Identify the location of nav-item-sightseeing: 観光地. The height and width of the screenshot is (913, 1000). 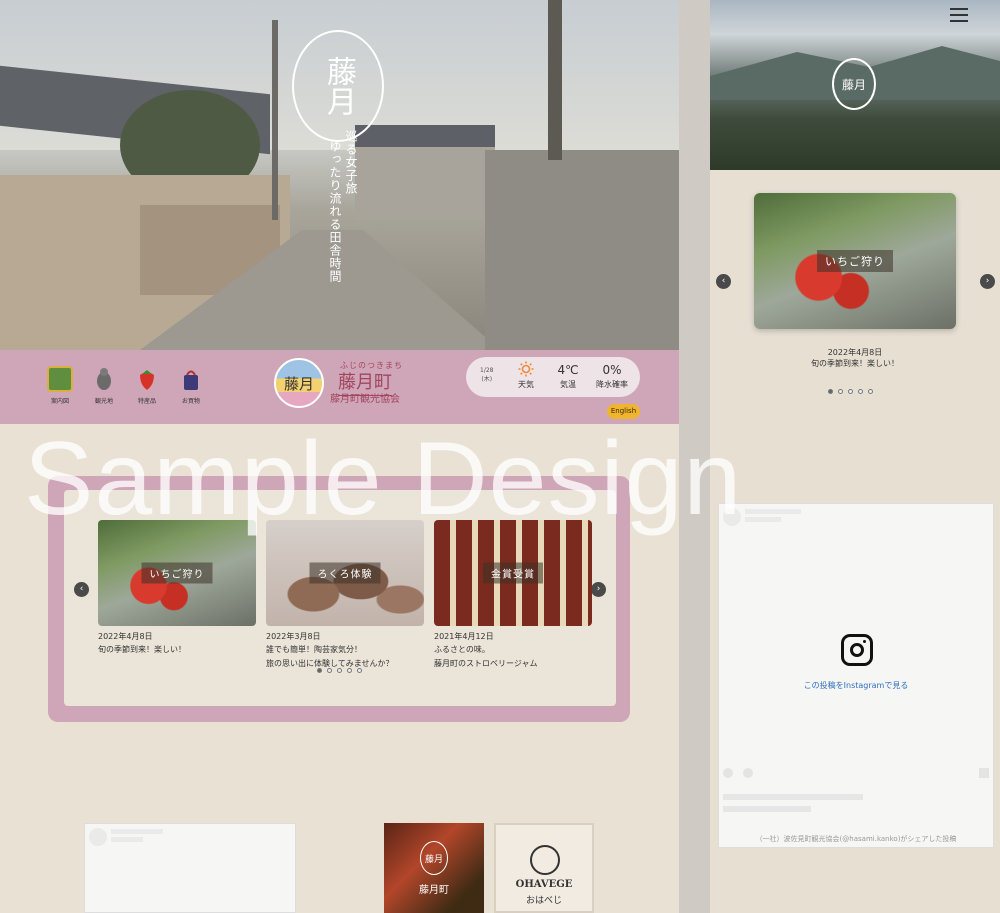
(104, 385).